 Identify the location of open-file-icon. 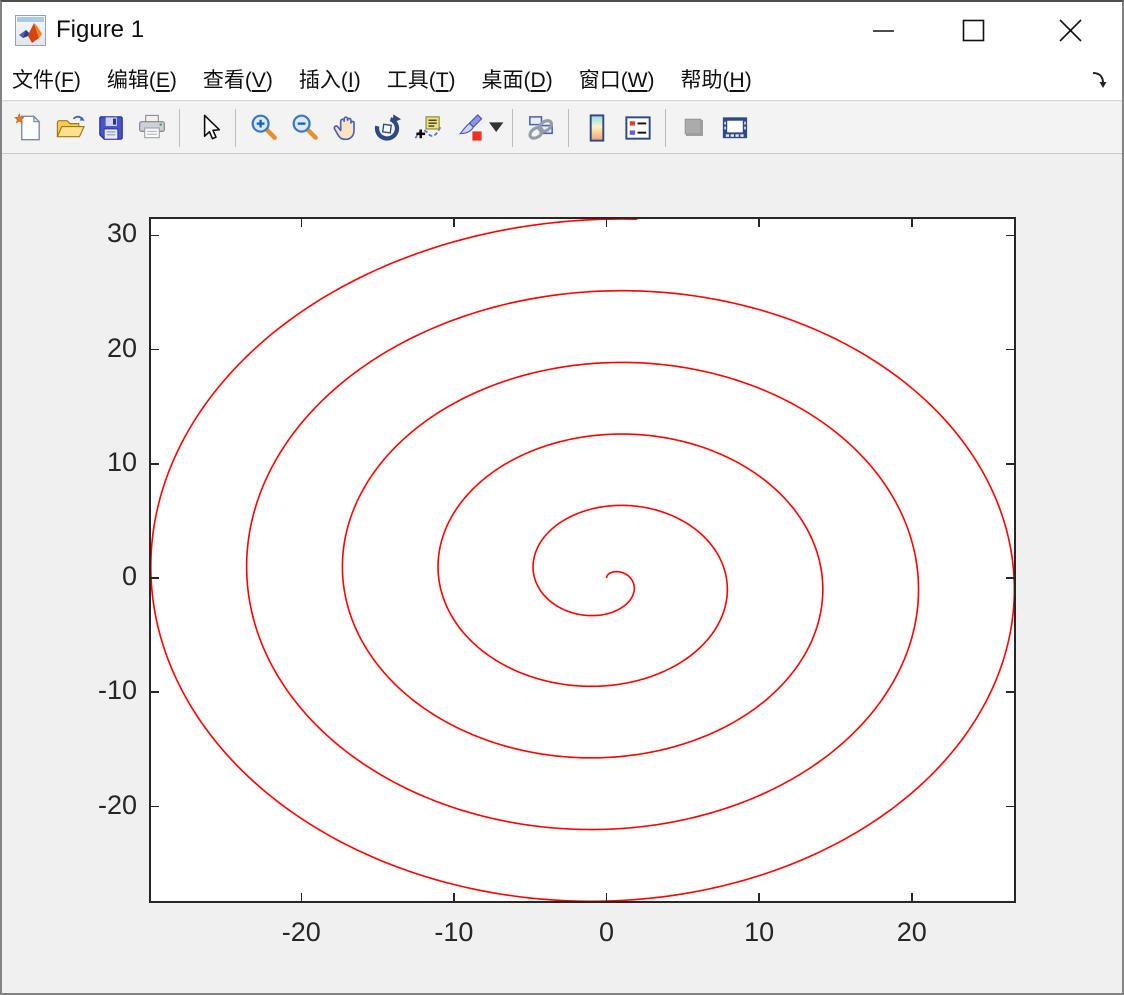
(70, 126).